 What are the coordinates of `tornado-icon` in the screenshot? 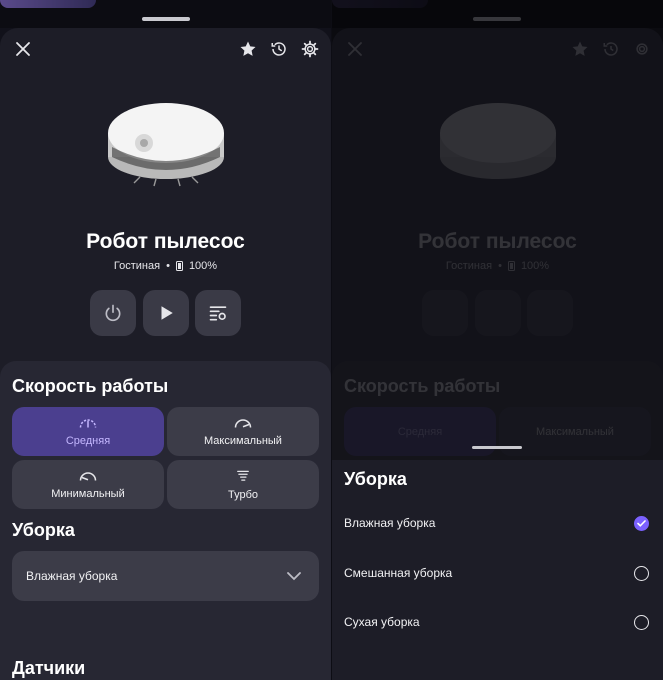 It's located at (243, 475).